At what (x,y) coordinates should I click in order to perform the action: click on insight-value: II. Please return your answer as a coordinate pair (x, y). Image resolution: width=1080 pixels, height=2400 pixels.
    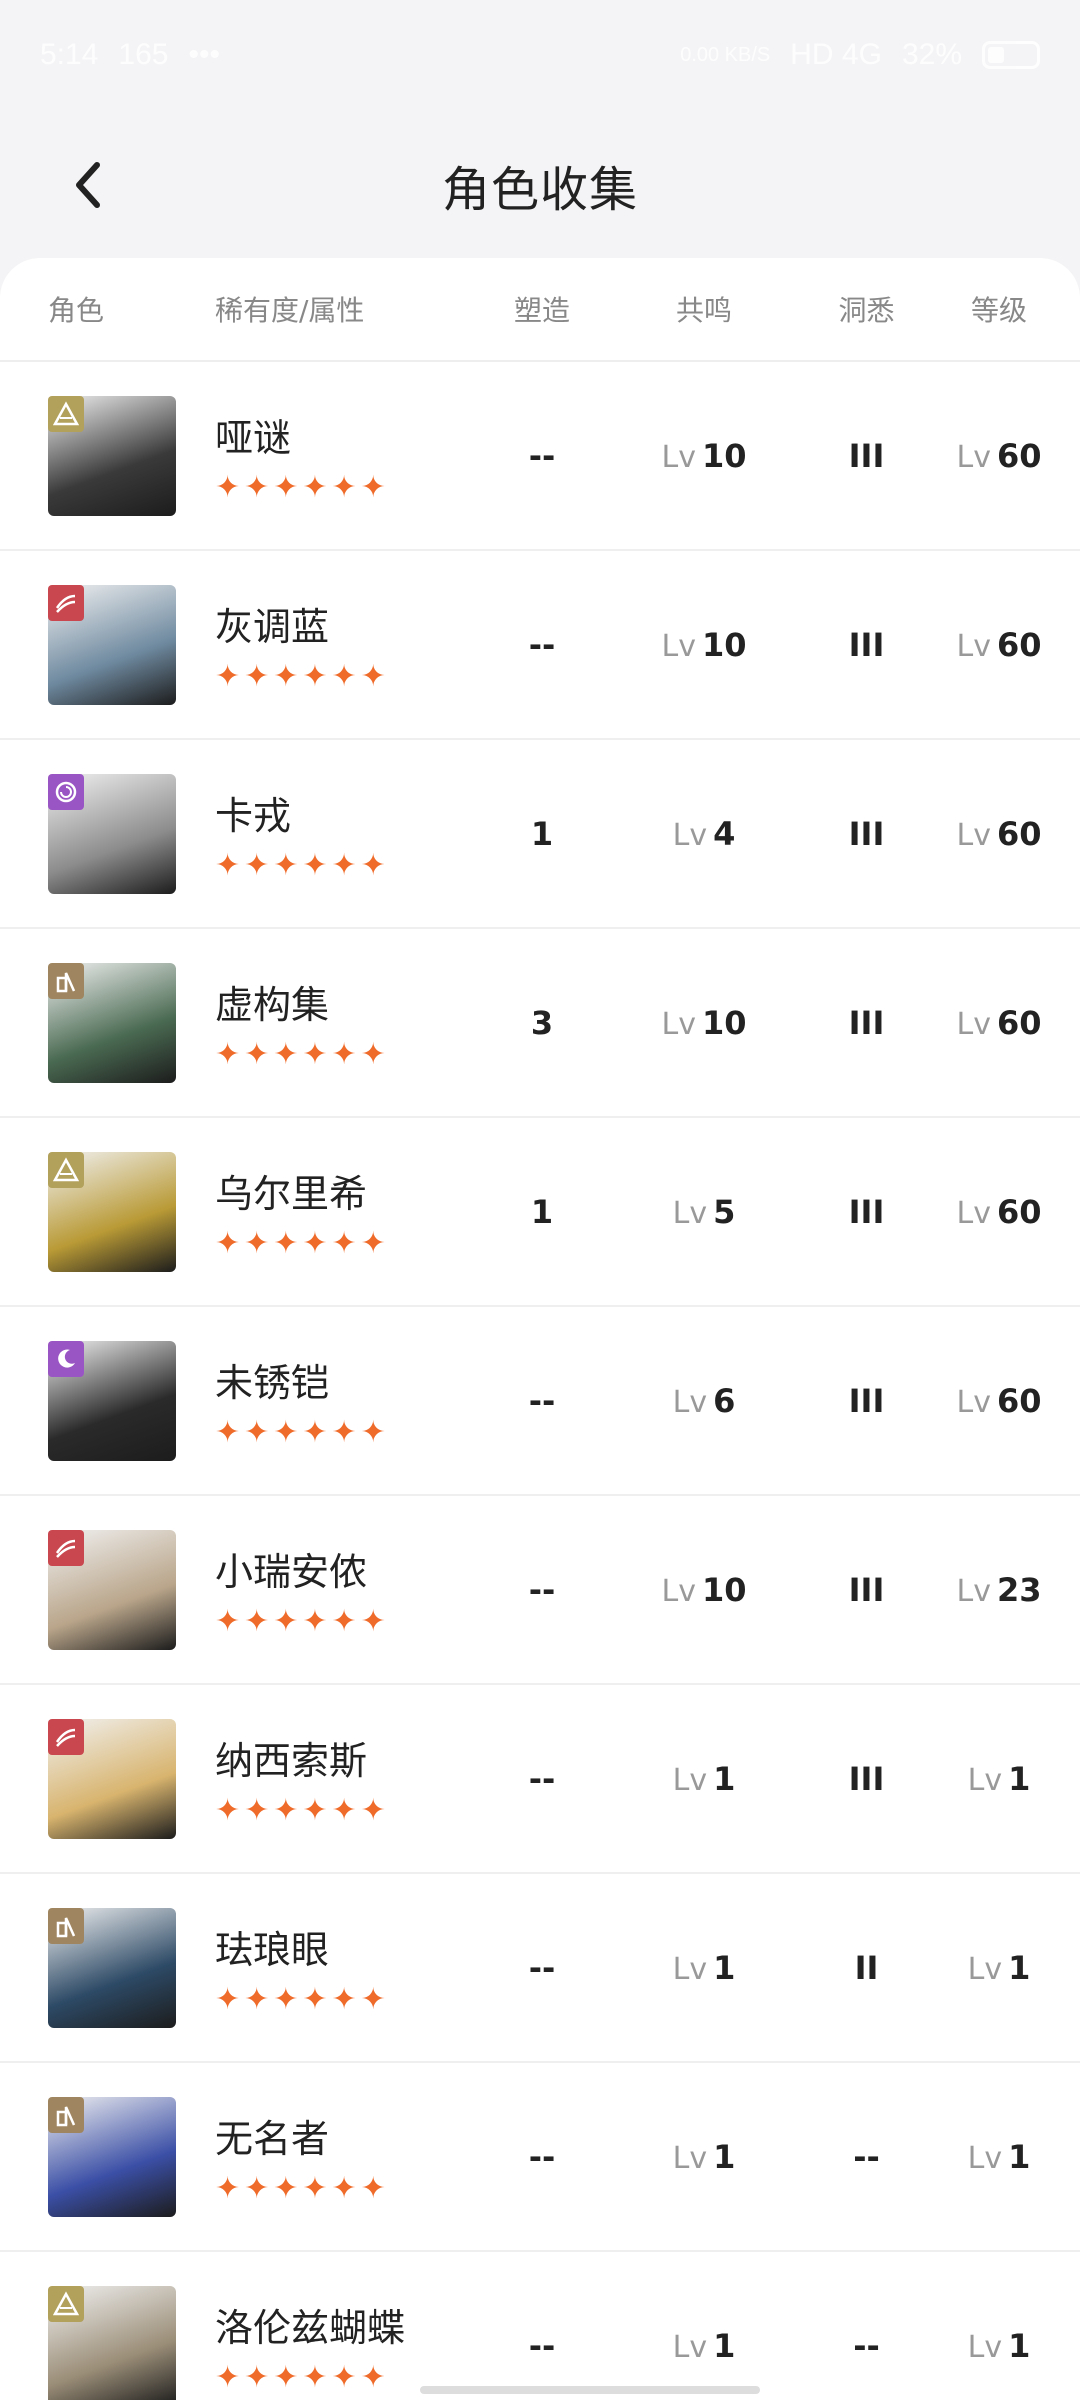
    Looking at the image, I should click on (866, 1967).